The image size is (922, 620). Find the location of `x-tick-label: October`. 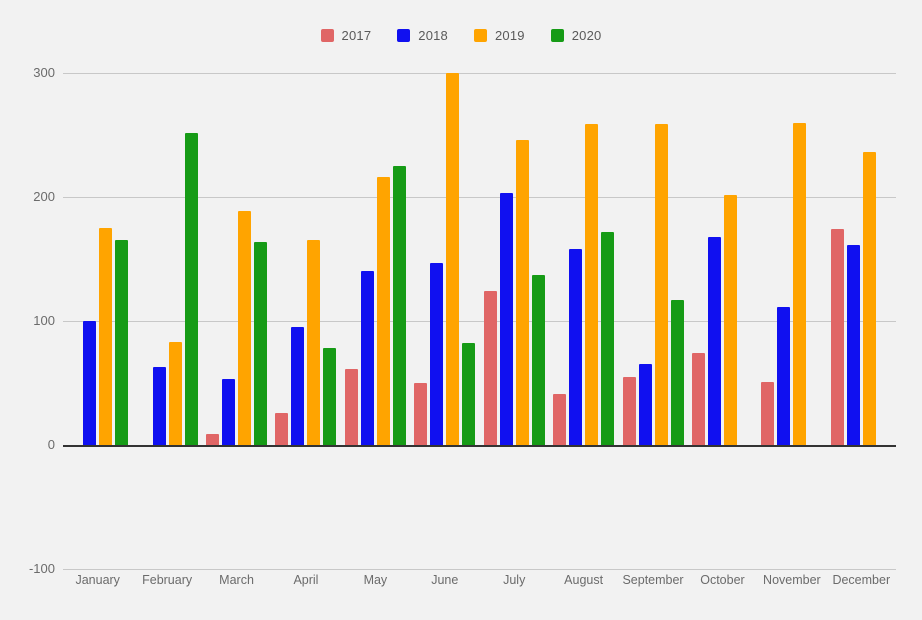

x-tick-label: October is located at coordinates (722, 580).